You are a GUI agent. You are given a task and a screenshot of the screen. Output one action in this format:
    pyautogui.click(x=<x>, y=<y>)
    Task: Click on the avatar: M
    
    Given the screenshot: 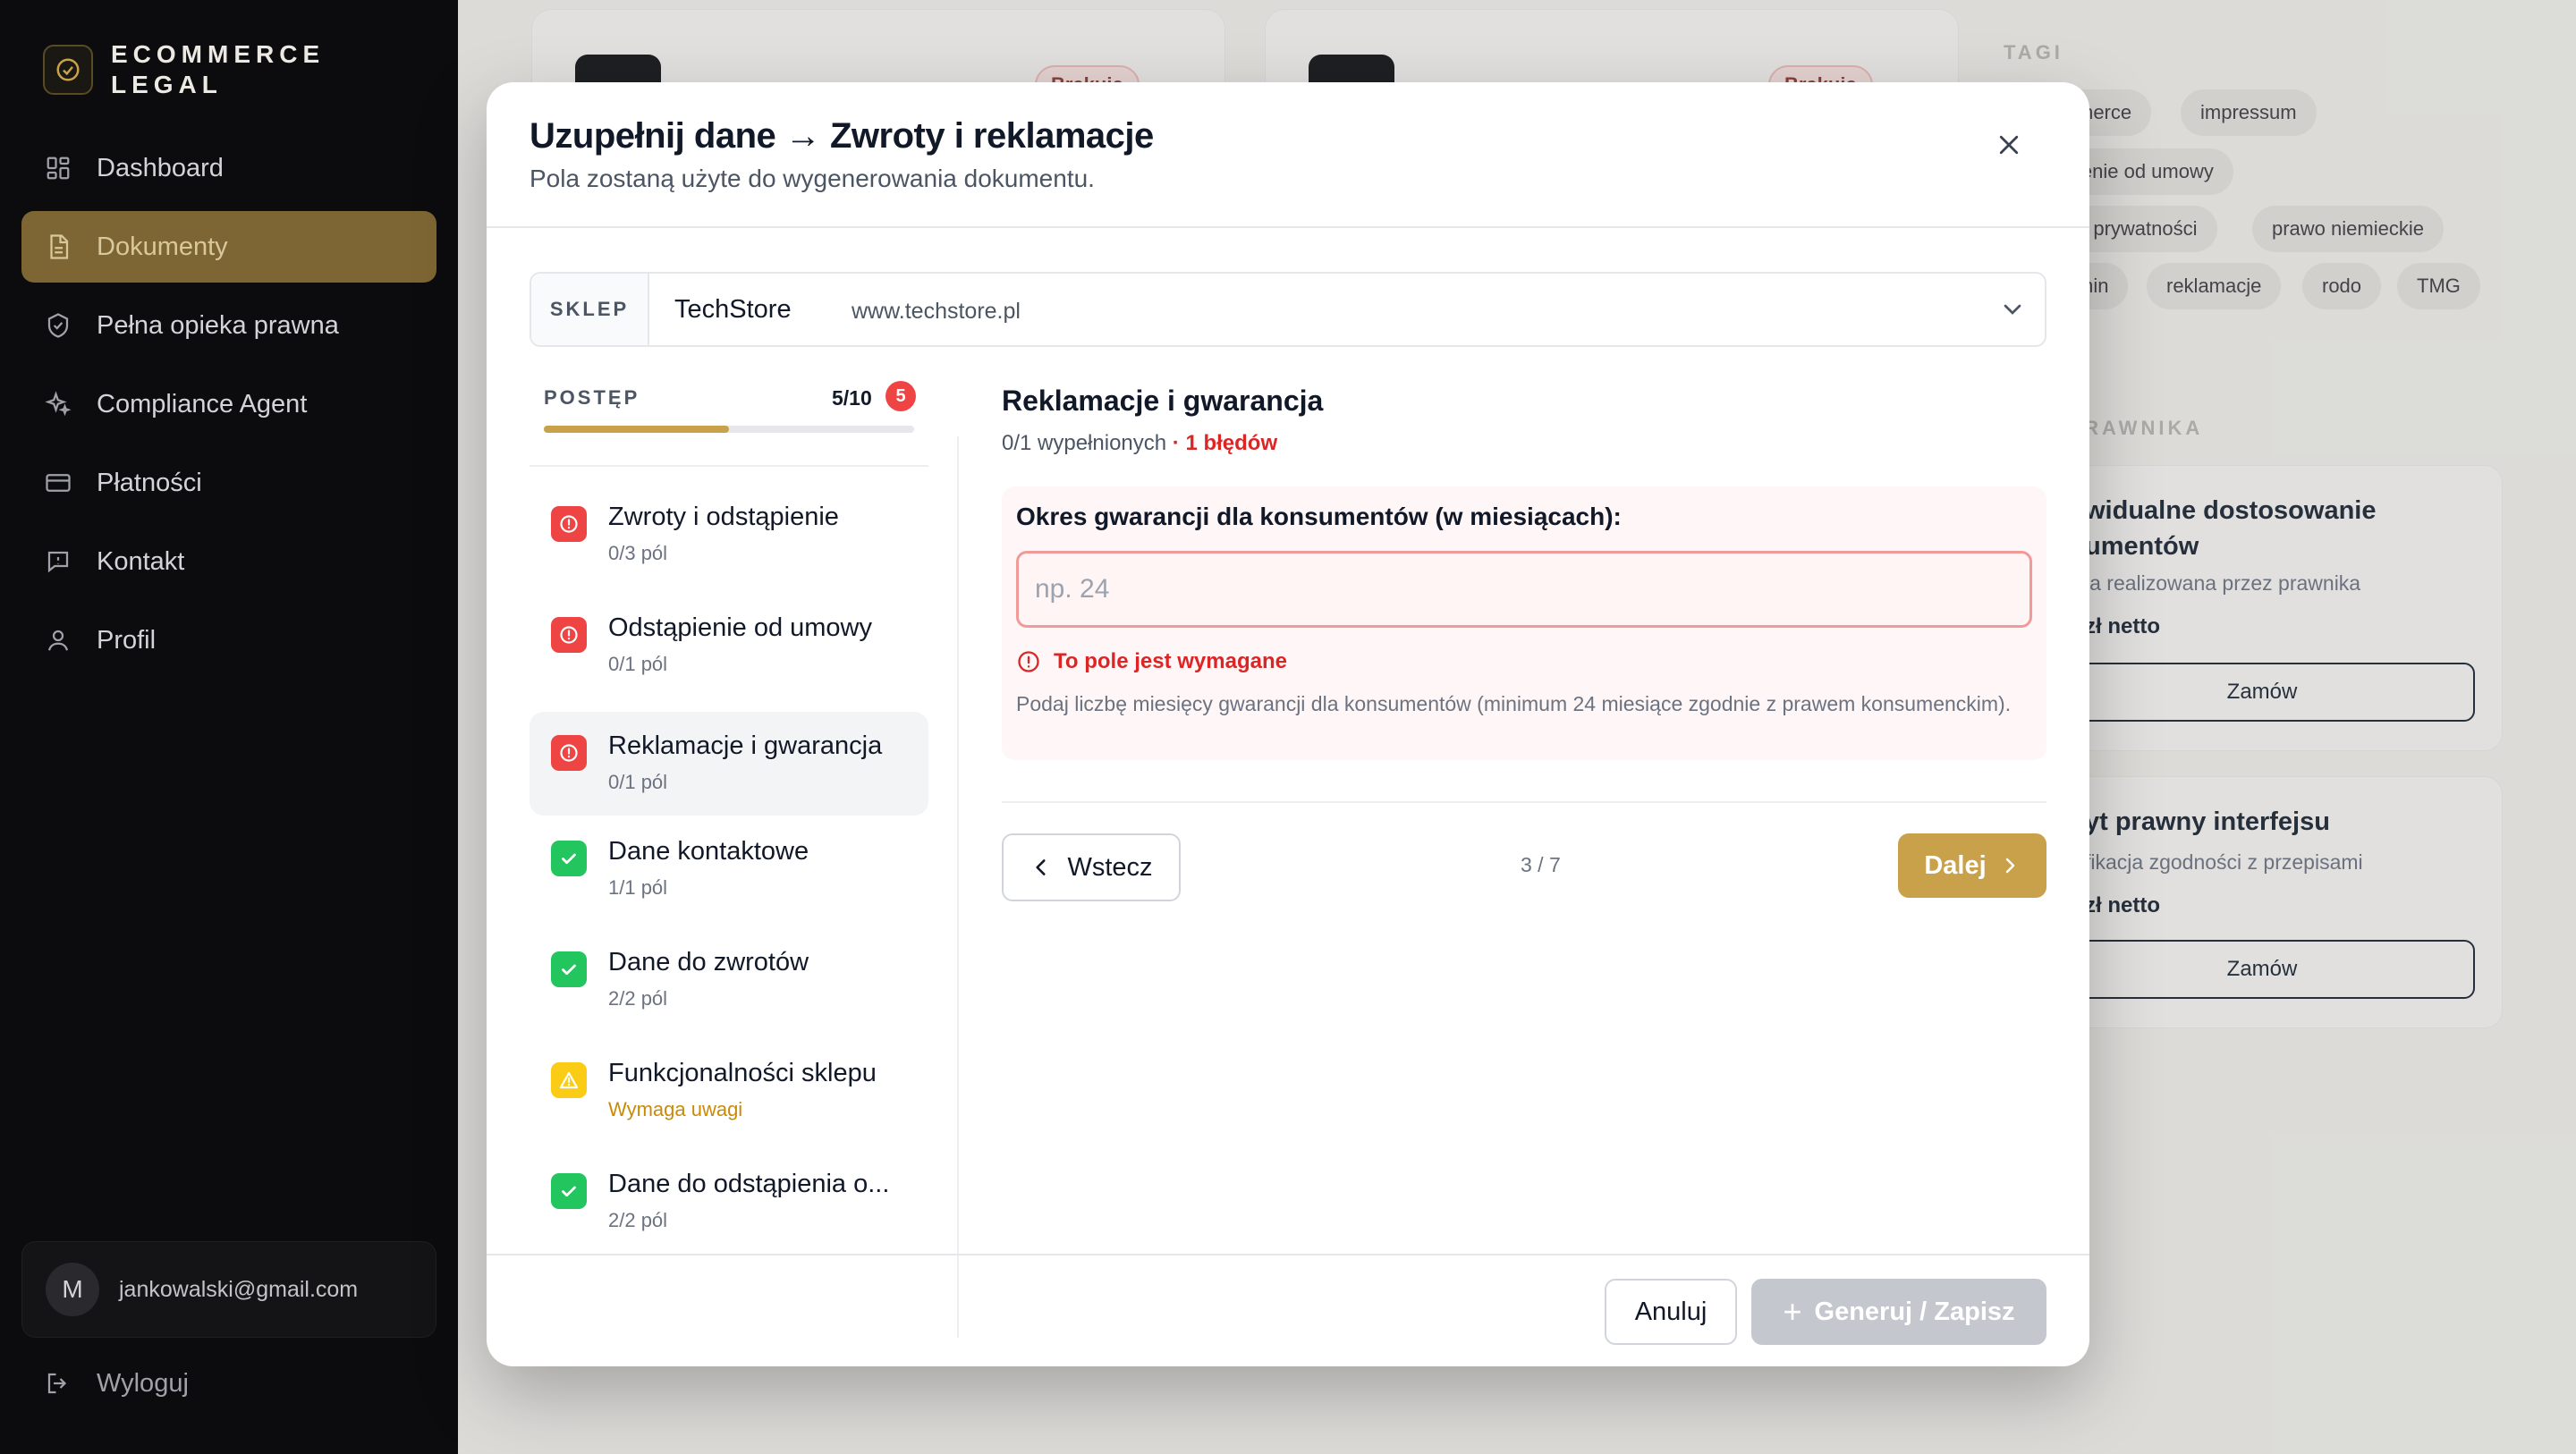 What is the action you would take?
    pyautogui.click(x=72, y=1289)
    